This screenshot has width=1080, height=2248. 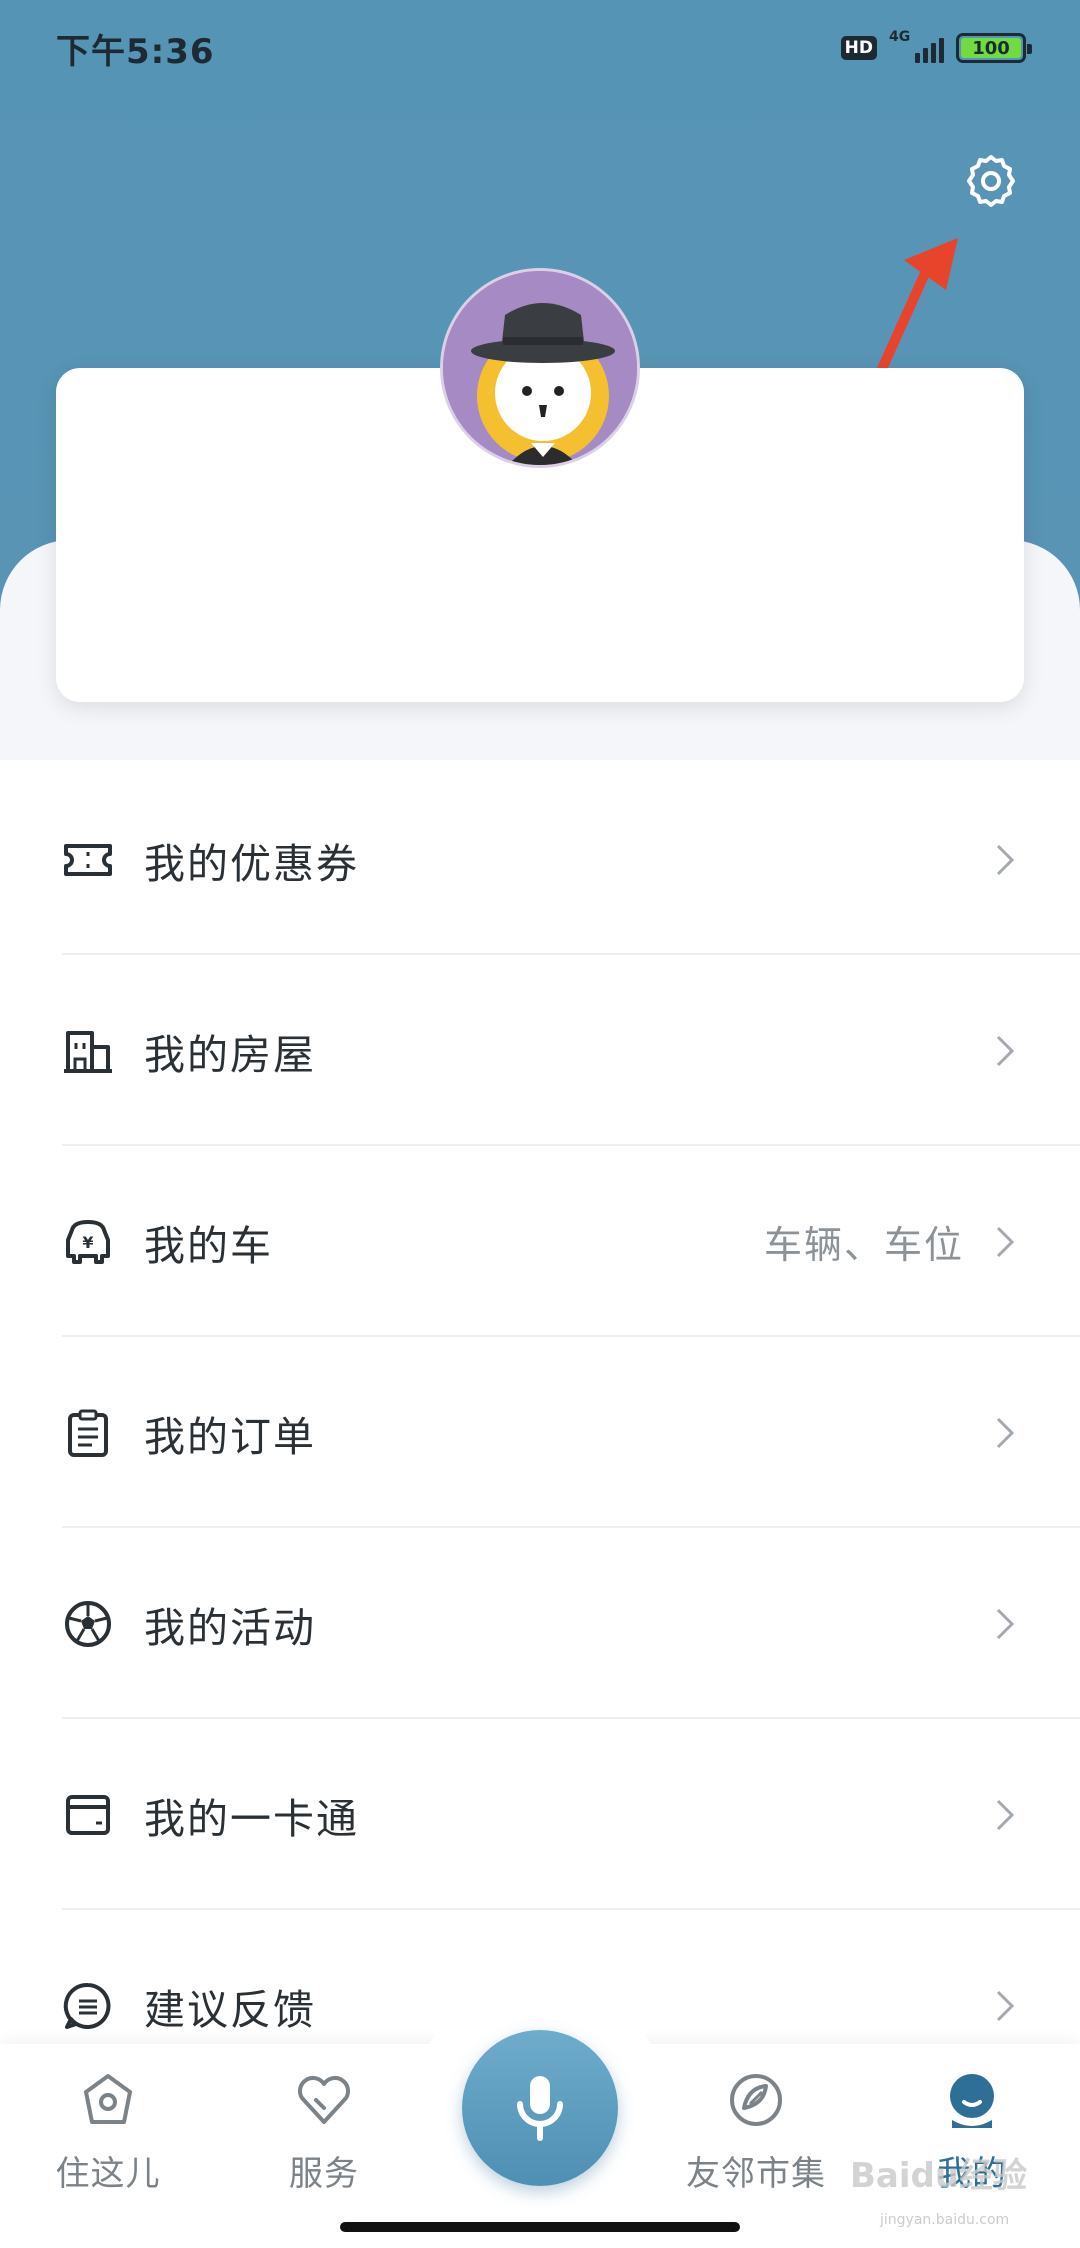 I want to click on network-type: 4G, so click(x=900, y=37).